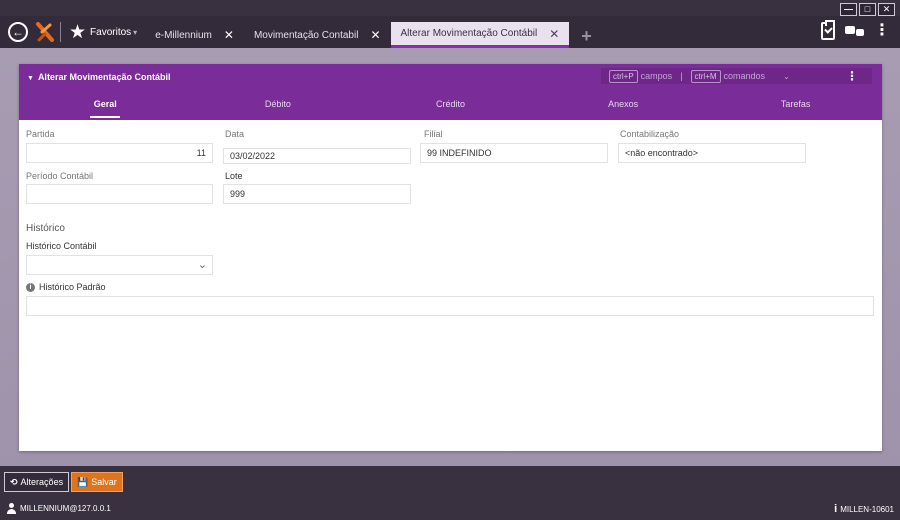 Image resolution: width=900 pixels, height=520 pixels. I want to click on contabilizacao-field: <não encontrado>, so click(712, 153).